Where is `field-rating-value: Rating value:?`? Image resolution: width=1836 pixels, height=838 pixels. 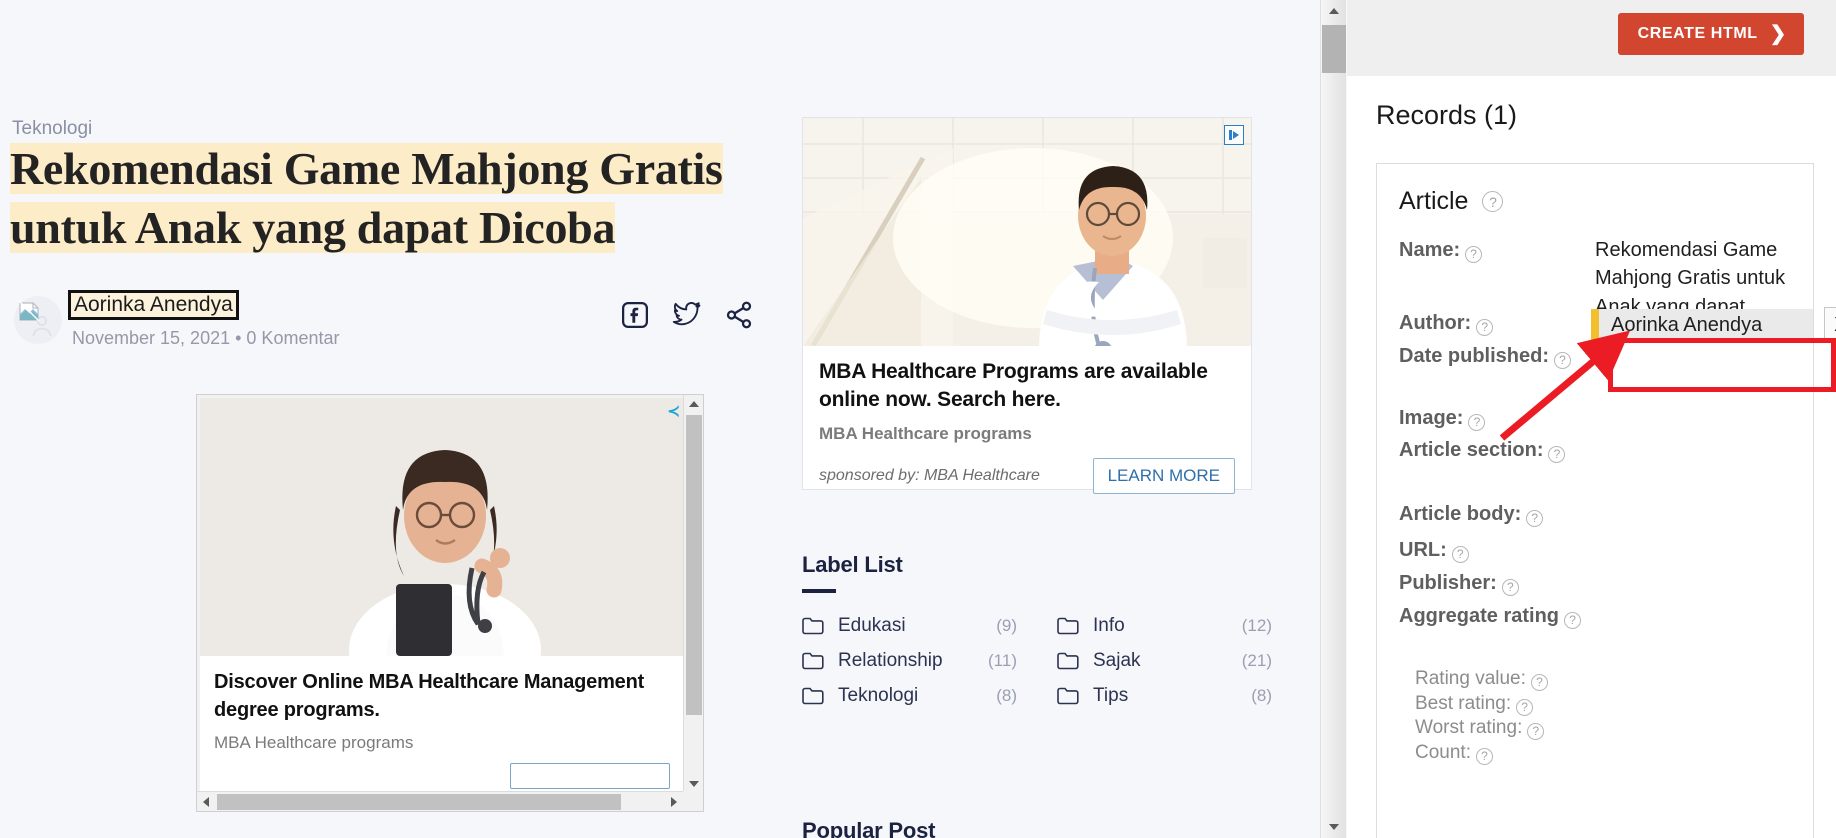 field-rating-value: Rating value:? is located at coordinates (1613, 679).